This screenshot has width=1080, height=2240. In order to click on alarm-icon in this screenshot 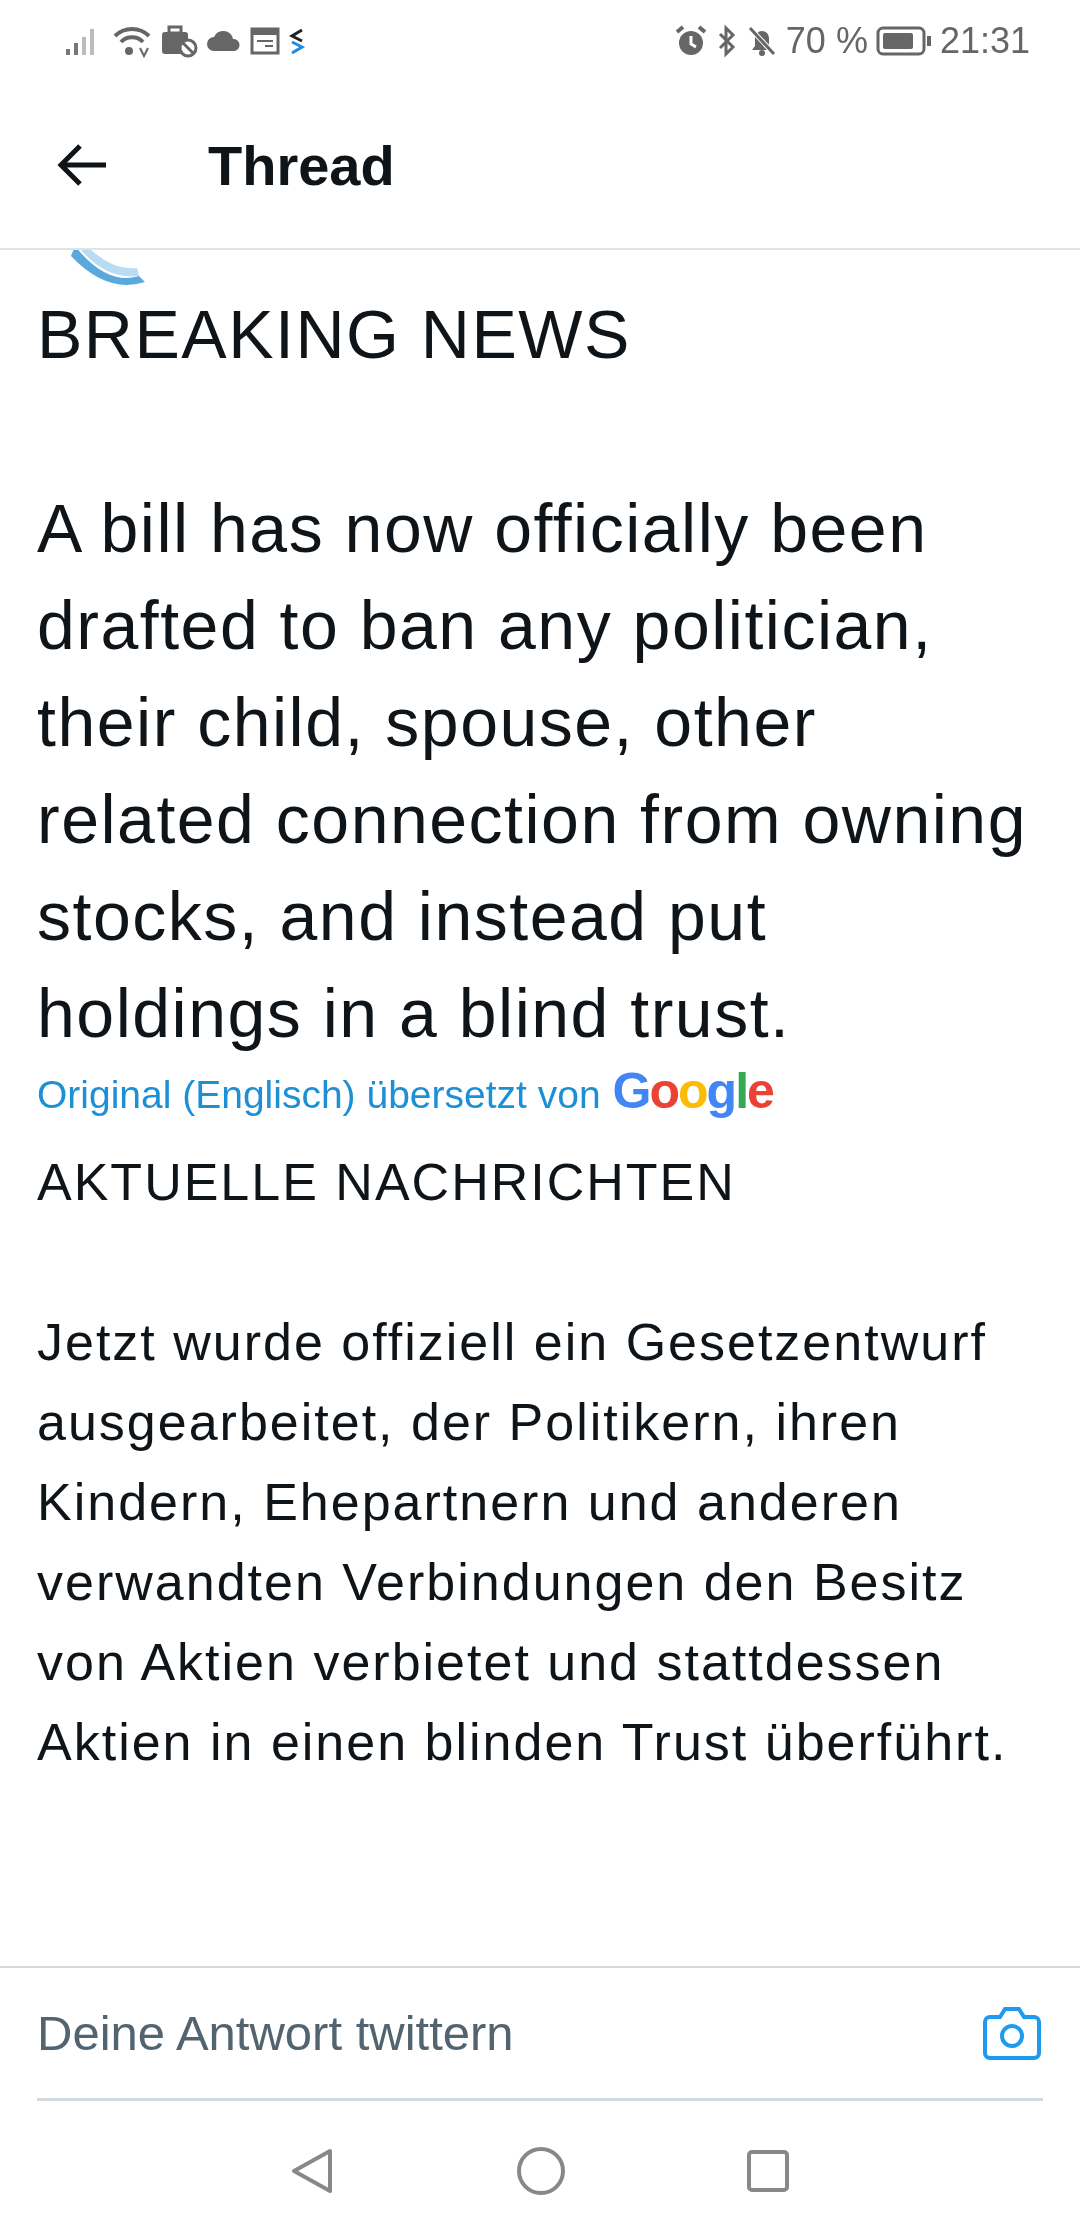, I will do `click(690, 41)`.